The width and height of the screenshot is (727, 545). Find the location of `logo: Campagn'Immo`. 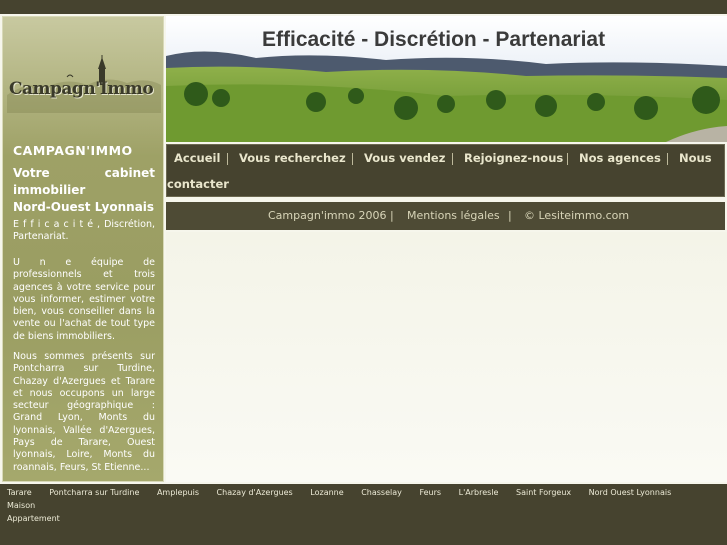

logo: Campagn'Immo is located at coordinates (84, 84).